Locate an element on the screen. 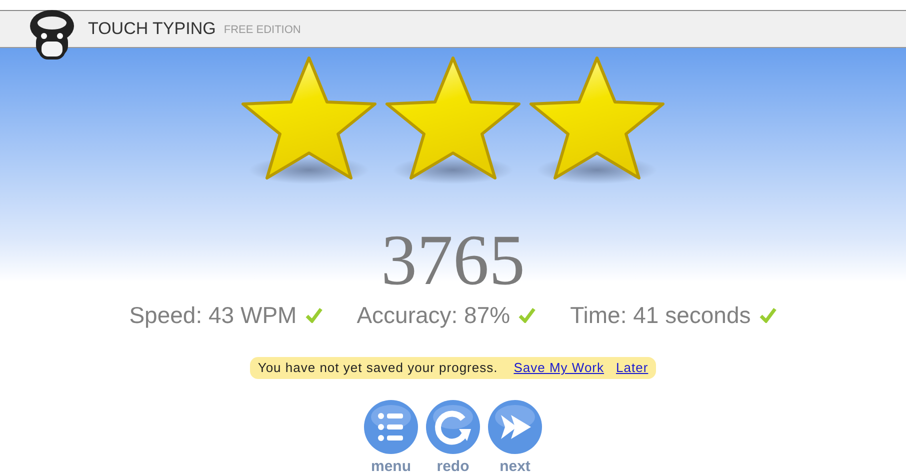 This screenshot has height=474, width=906. stat-label: Accuracy: 87% is located at coordinates (433, 315).